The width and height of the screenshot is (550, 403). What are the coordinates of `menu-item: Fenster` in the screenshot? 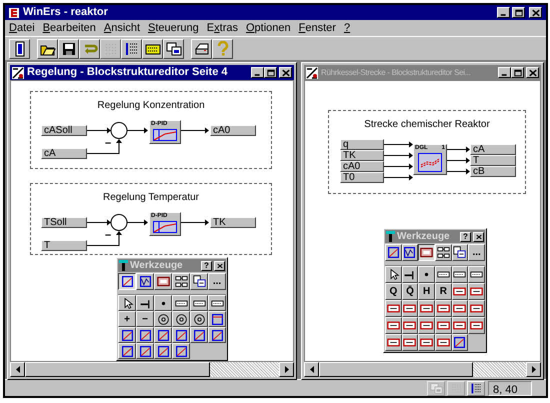 It's located at (317, 28).